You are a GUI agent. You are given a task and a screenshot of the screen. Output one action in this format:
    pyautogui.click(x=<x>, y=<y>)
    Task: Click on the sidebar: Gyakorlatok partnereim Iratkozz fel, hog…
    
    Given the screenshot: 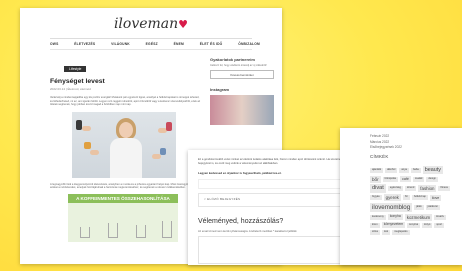 What is the action you would take?
    pyautogui.click(x=242, y=91)
    